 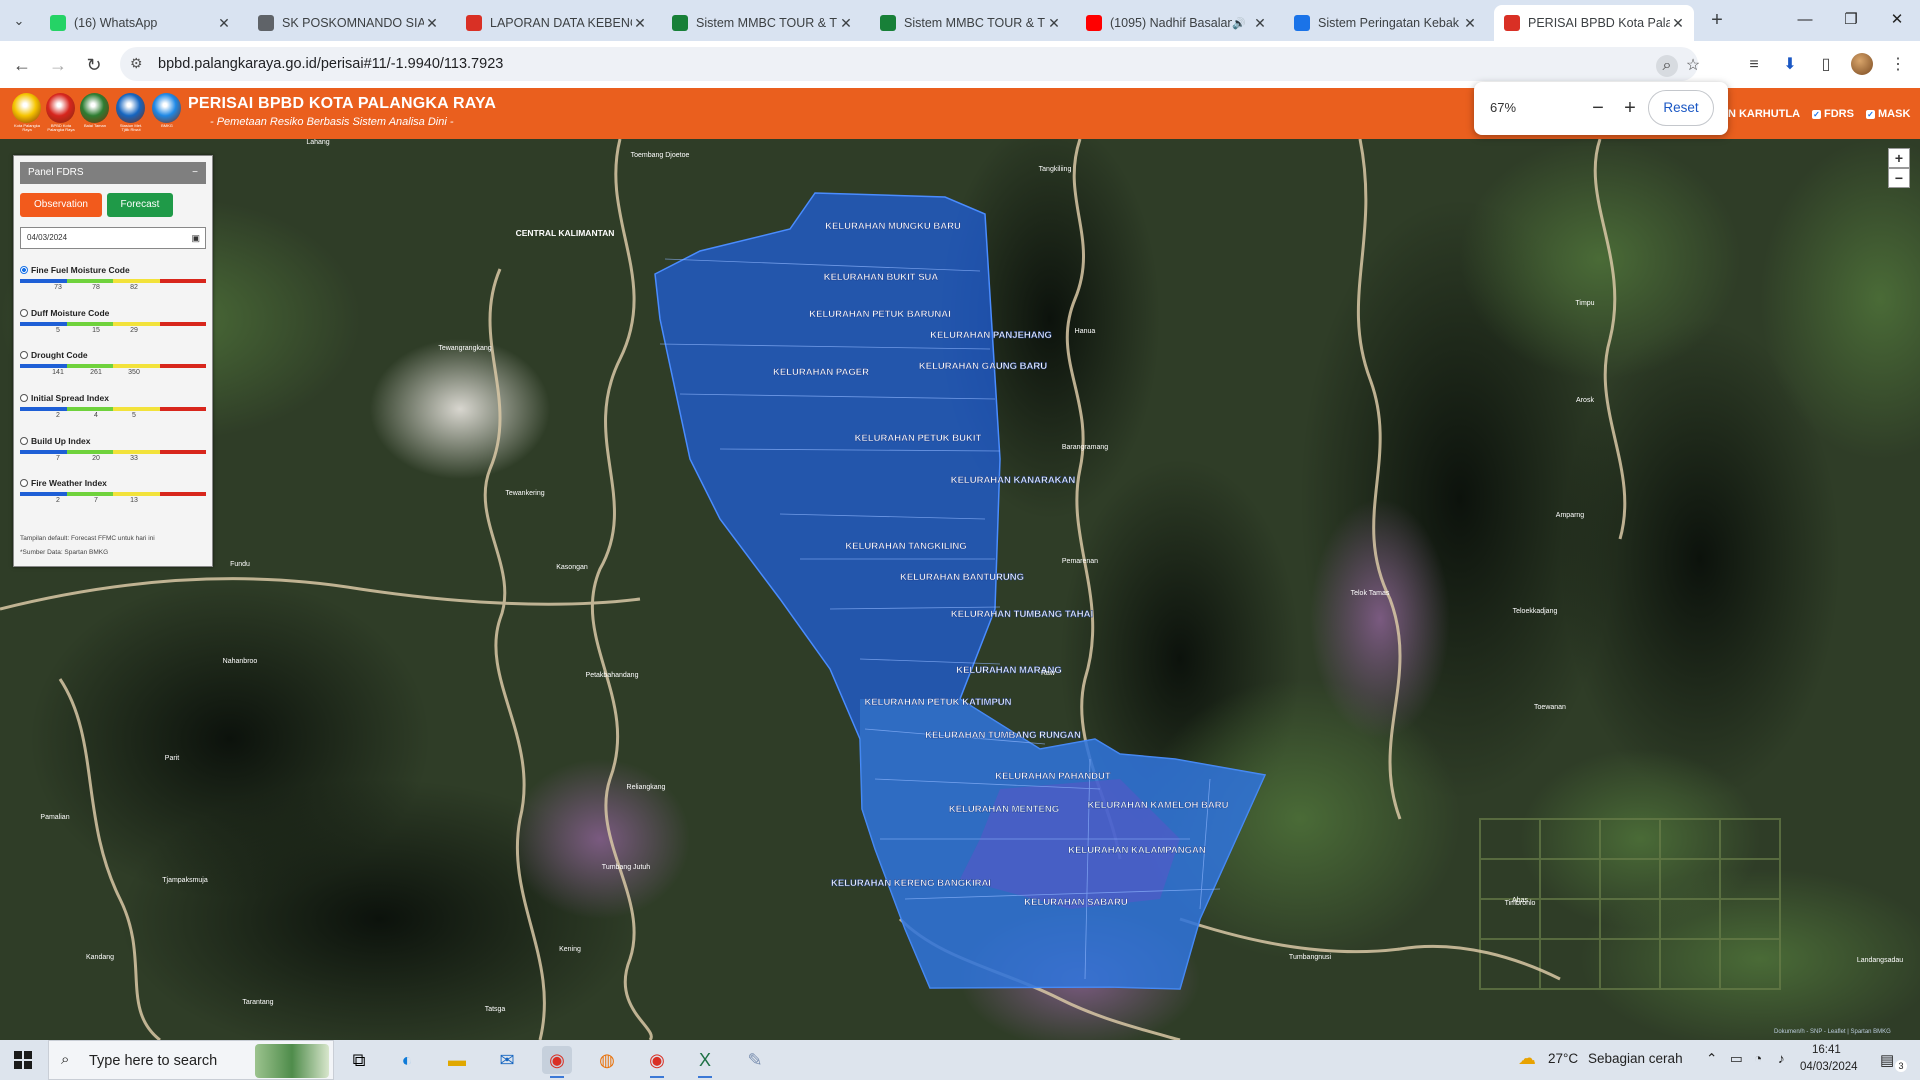 What do you see at coordinates (557, 1062) in the screenshot?
I see `chrome-icon: ◉` at bounding box center [557, 1062].